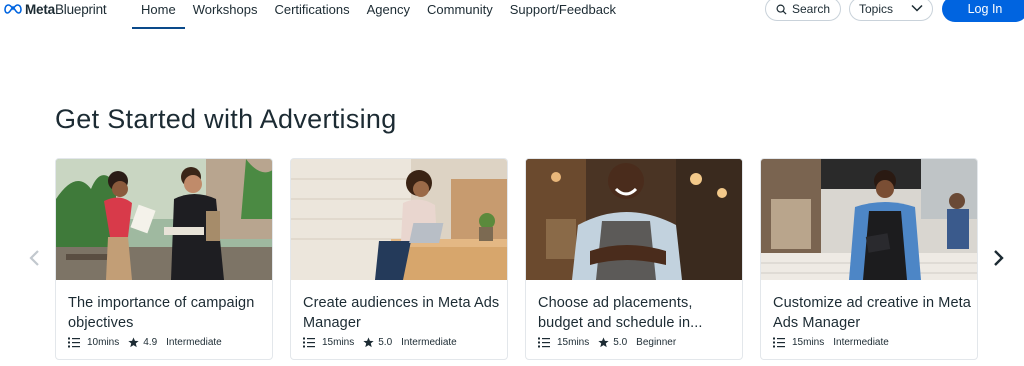 This screenshot has height=366, width=1024. I want to click on nav-home: Home, so click(158, 15).